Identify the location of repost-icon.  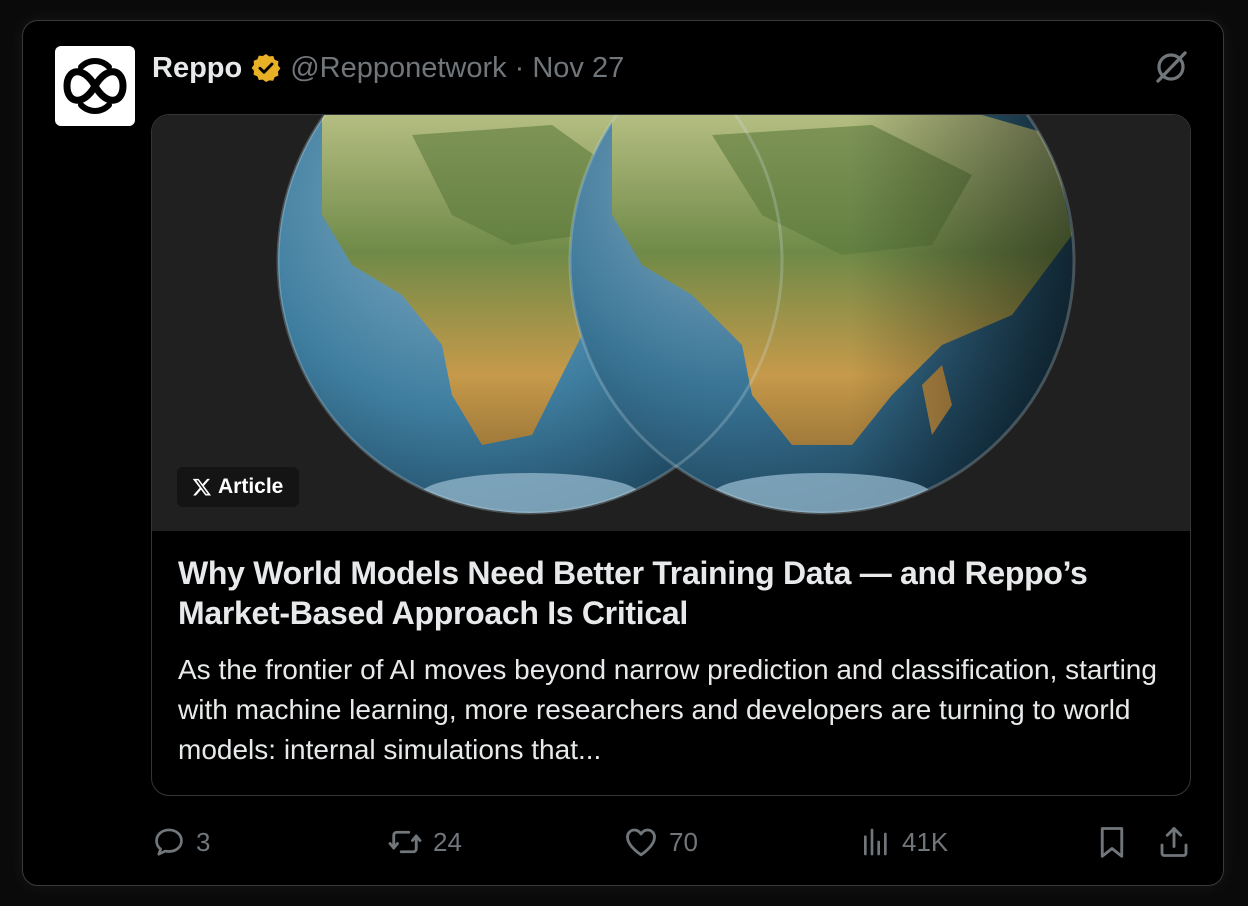
(405, 842).